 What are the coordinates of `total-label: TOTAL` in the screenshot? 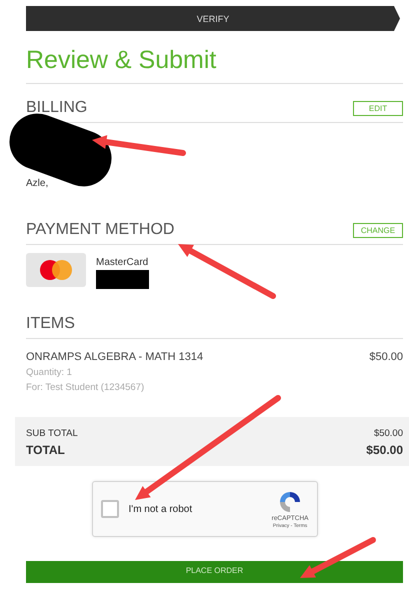 It's located at (45, 450).